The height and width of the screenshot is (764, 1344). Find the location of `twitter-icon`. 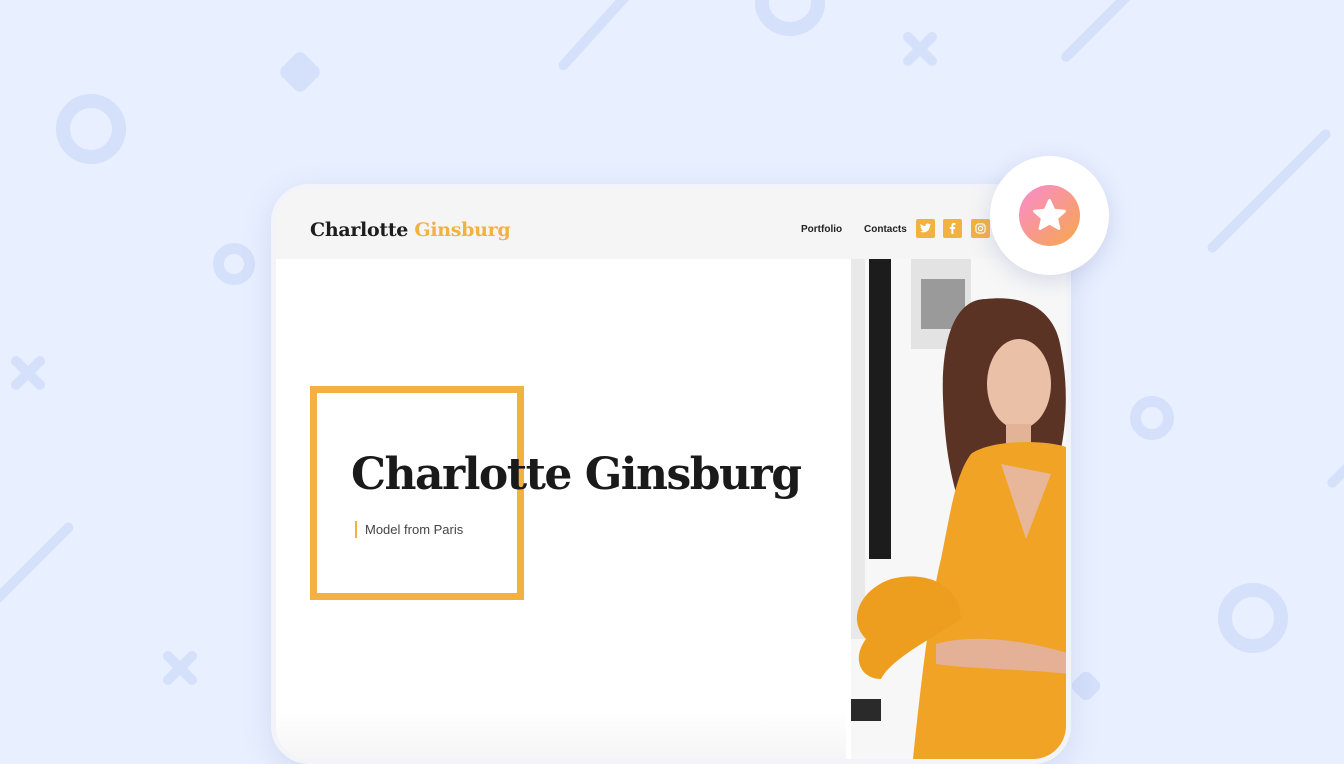

twitter-icon is located at coordinates (925, 228).